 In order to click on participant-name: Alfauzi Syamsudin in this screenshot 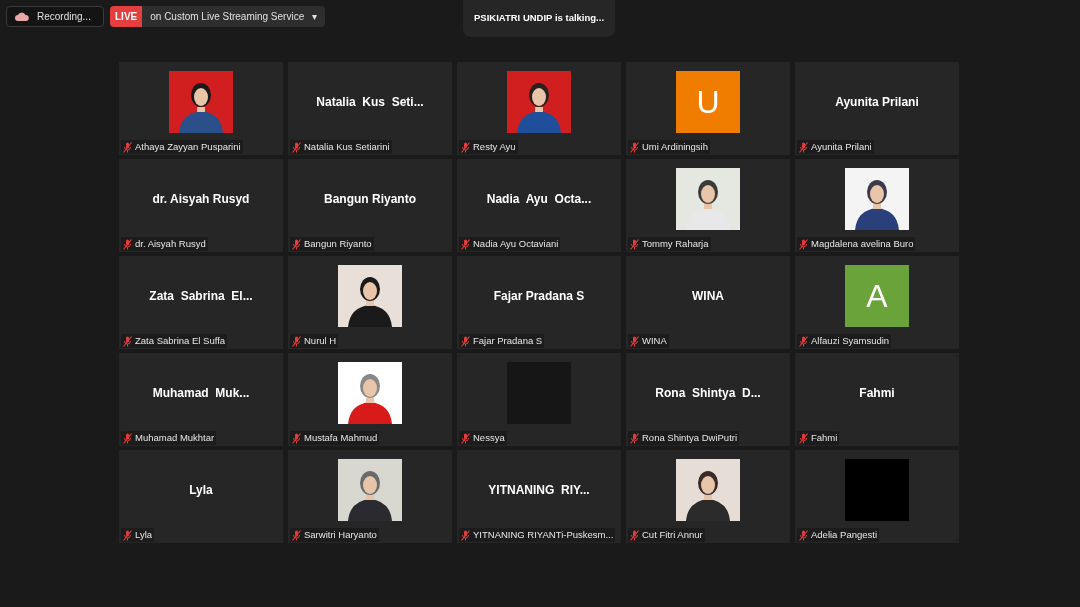, I will do `click(850, 340)`.